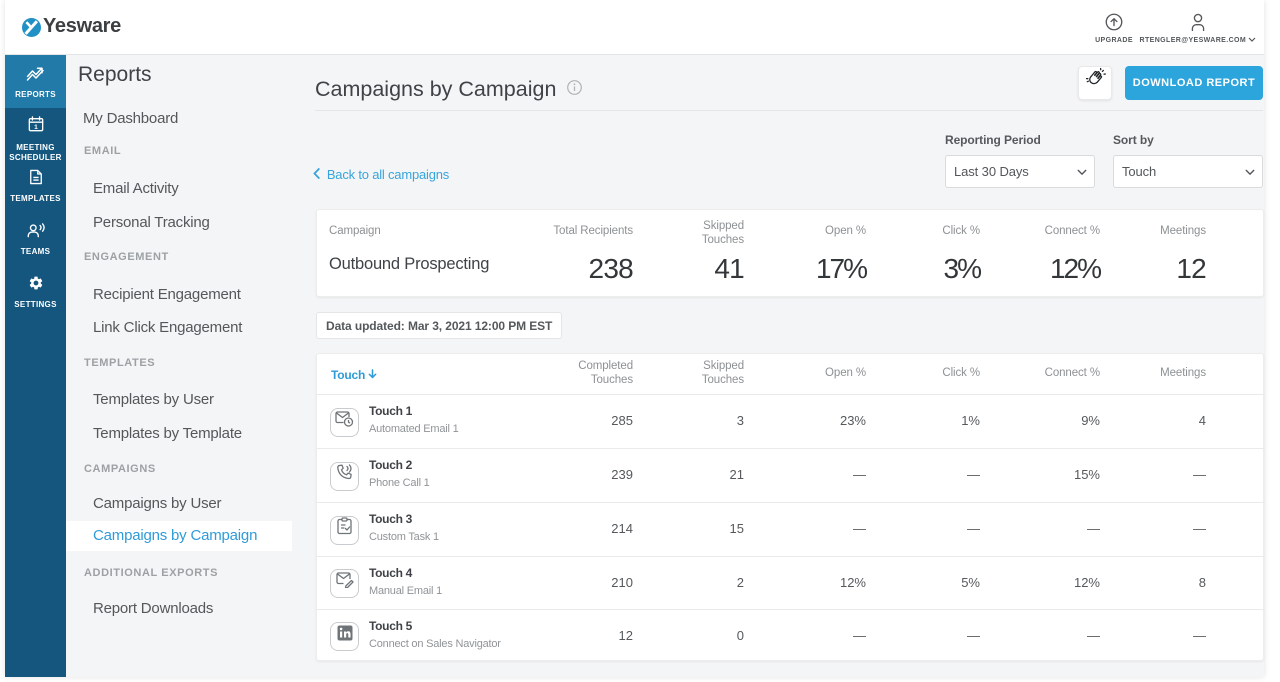  I want to click on svg-text: 1, so click(36, 127).